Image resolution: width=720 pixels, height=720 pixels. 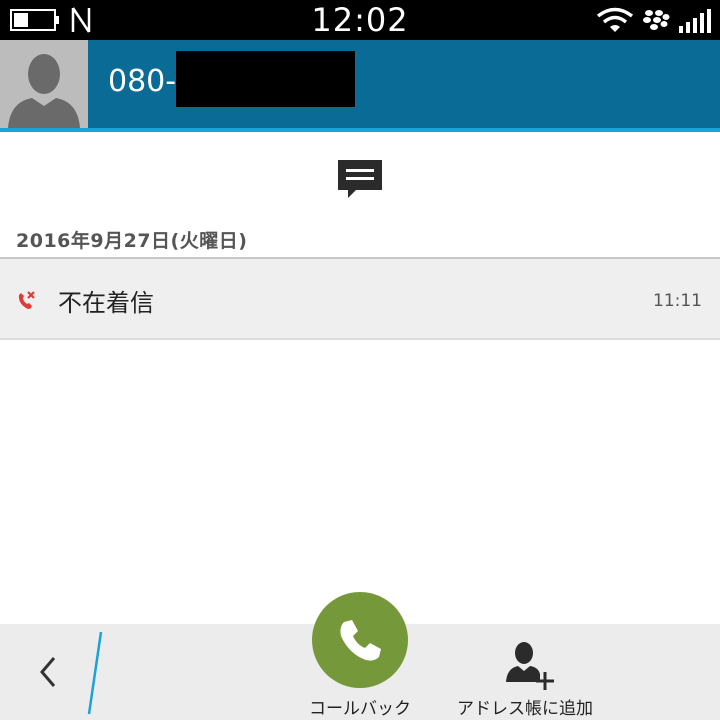 What do you see at coordinates (142, 81) in the screenshot?
I see `contact-phone-number: 080-` at bounding box center [142, 81].